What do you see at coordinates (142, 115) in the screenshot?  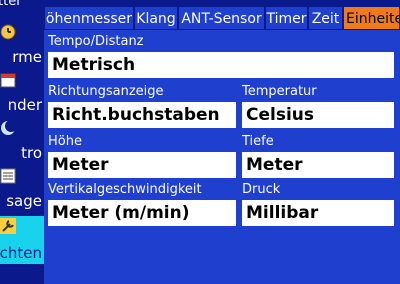 I see `heading-field: Richt.buchstaben` at bounding box center [142, 115].